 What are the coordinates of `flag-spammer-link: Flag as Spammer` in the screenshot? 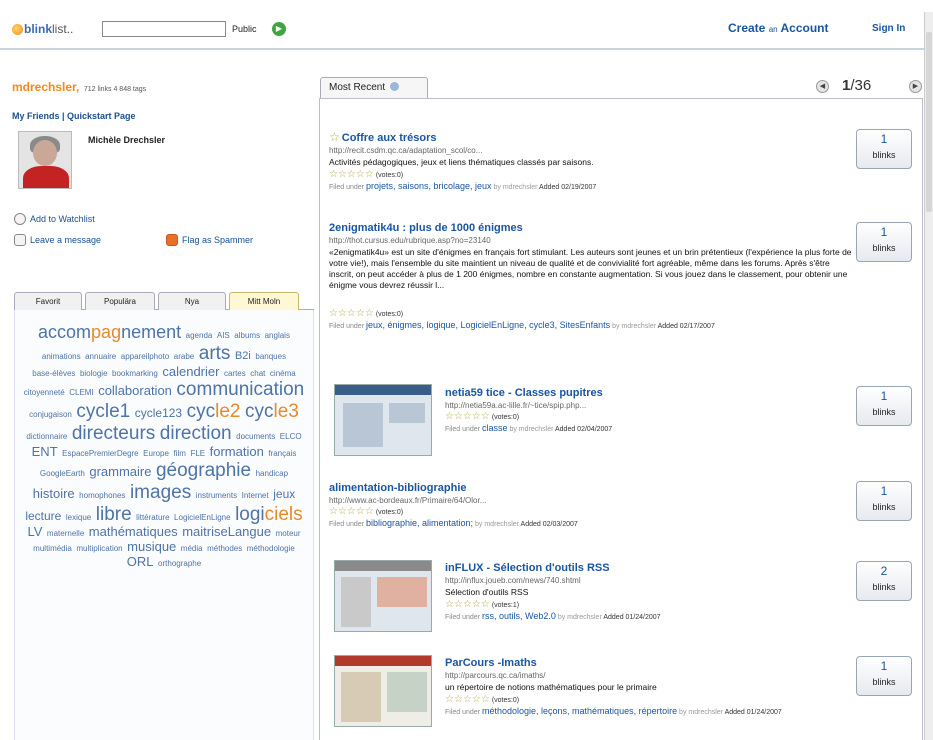 It's located at (209, 240).